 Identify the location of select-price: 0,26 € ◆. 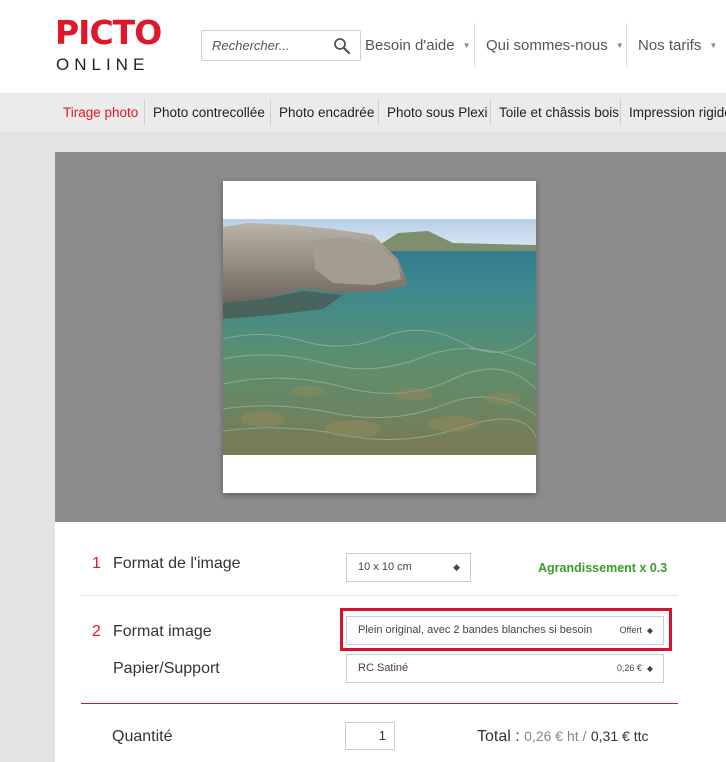
(635, 668).